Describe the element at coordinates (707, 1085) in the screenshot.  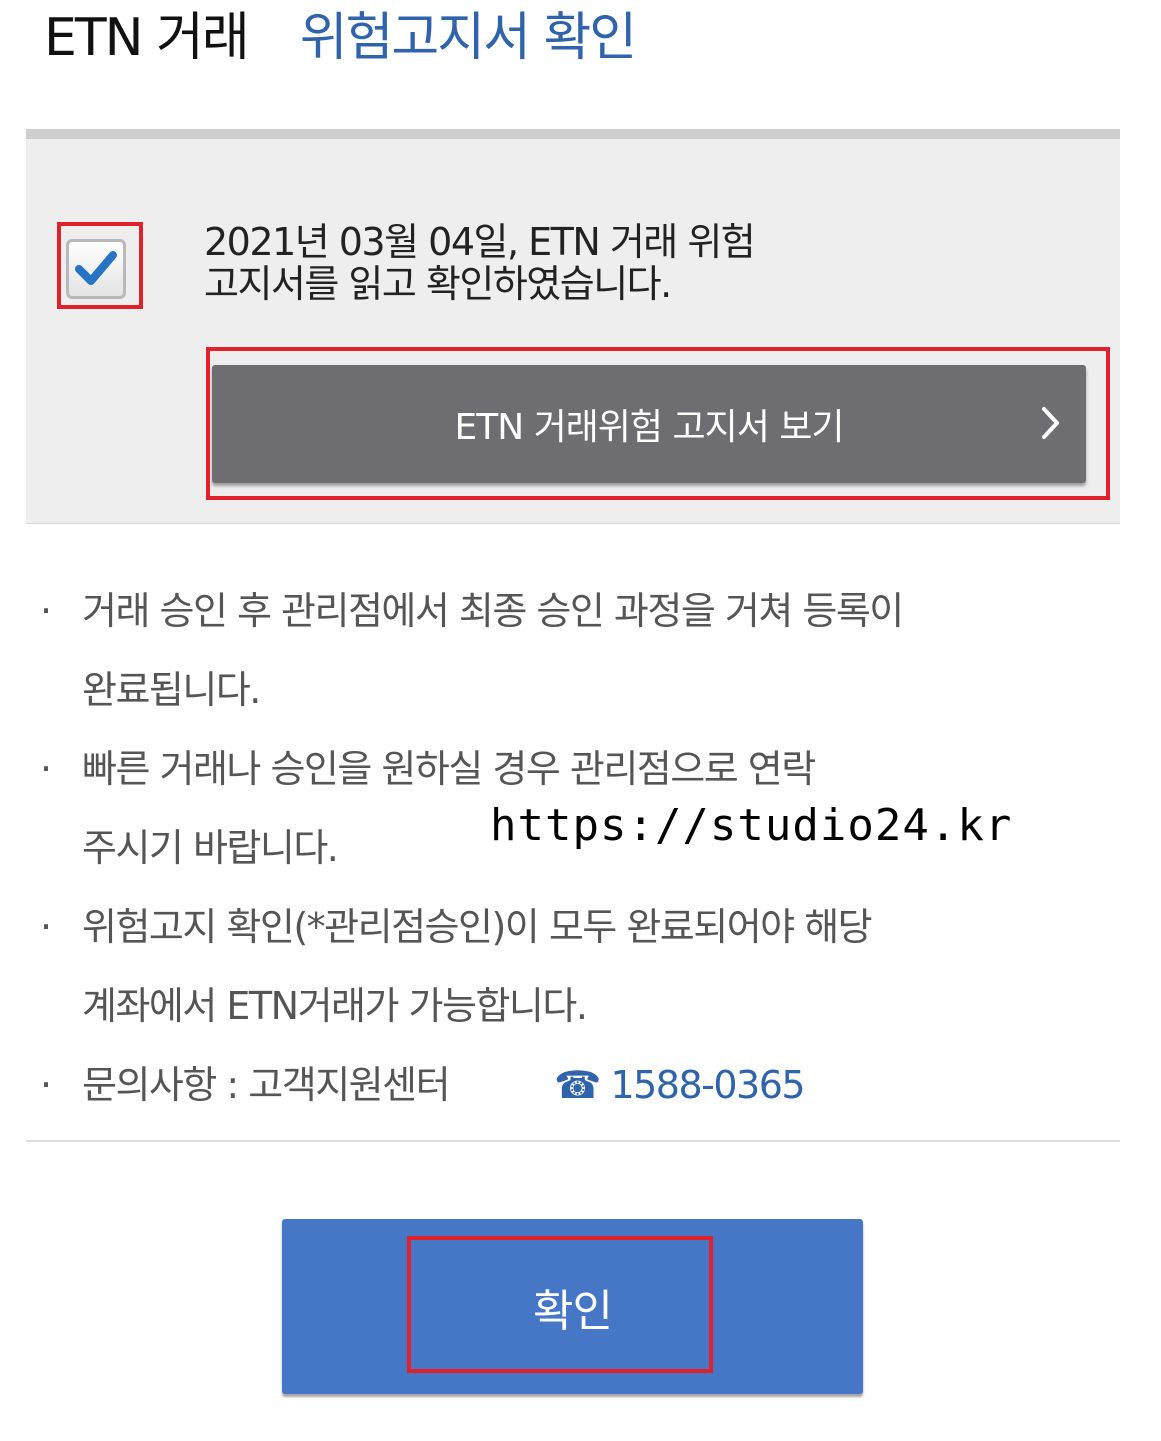
I see `phone-number: 1588-0365` at that location.